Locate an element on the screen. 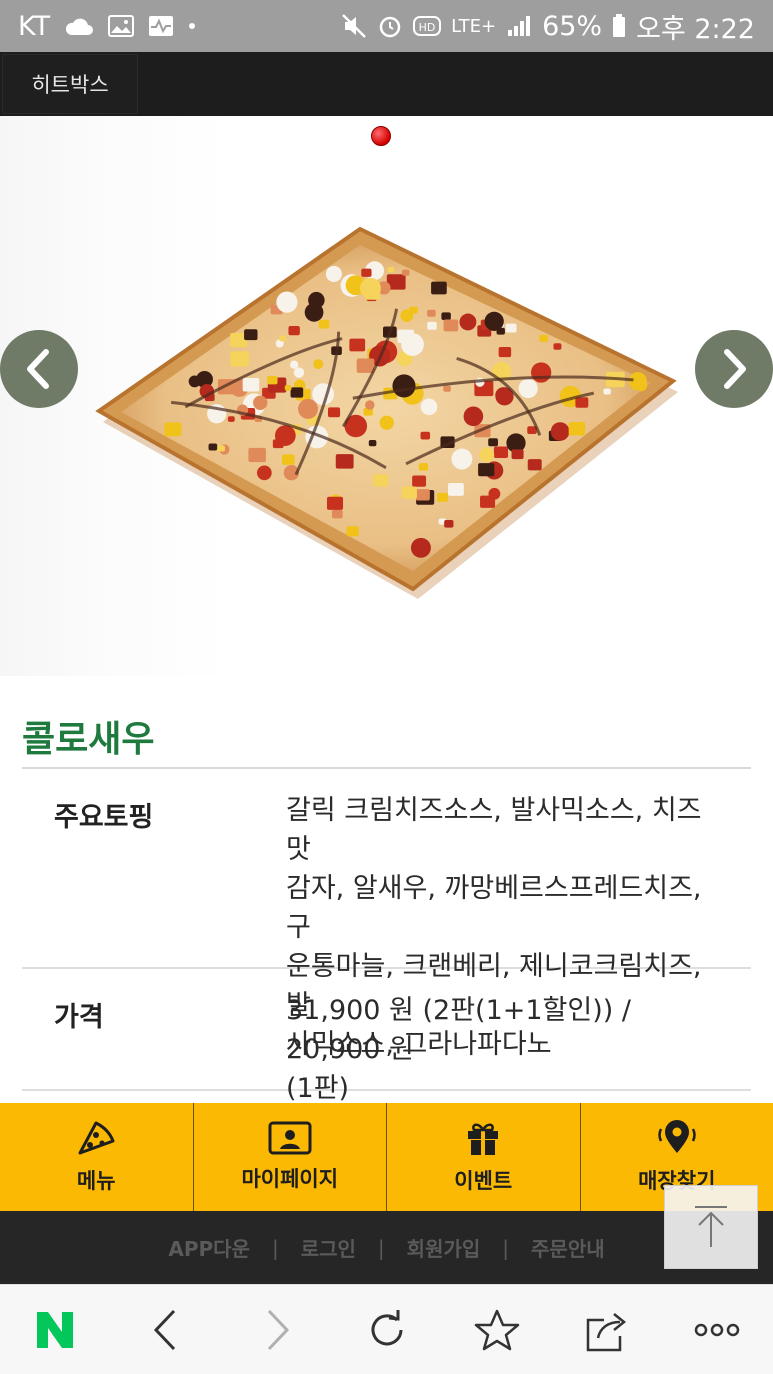  nav-event-label: 이벤트 is located at coordinates (483, 1181).